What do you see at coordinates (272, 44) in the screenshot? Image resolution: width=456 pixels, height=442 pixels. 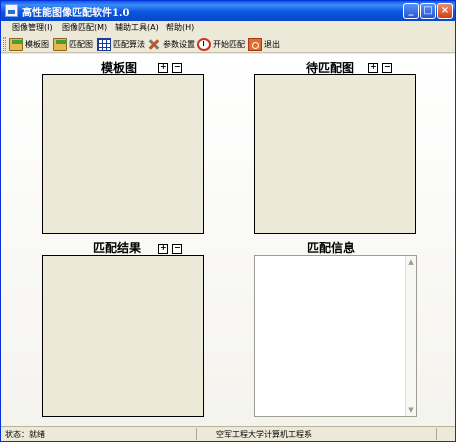 I see `toolbar-exit-label: 退出` at bounding box center [272, 44].